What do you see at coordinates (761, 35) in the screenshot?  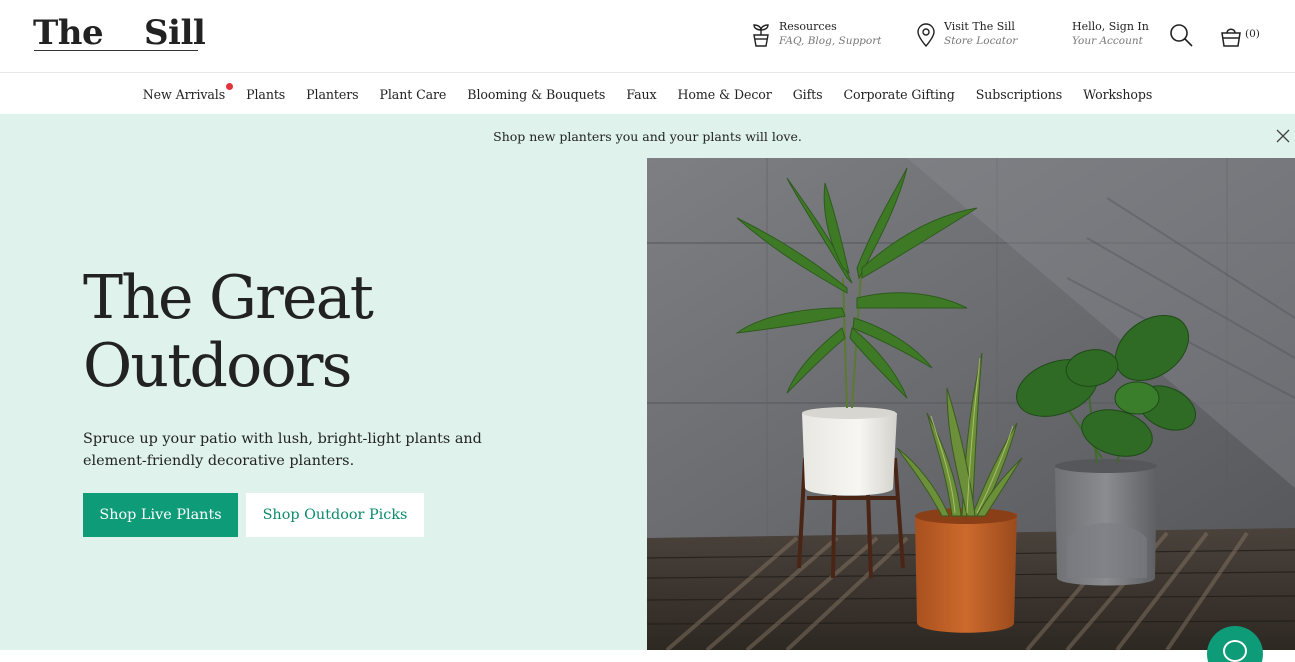 I see `plant-icon` at bounding box center [761, 35].